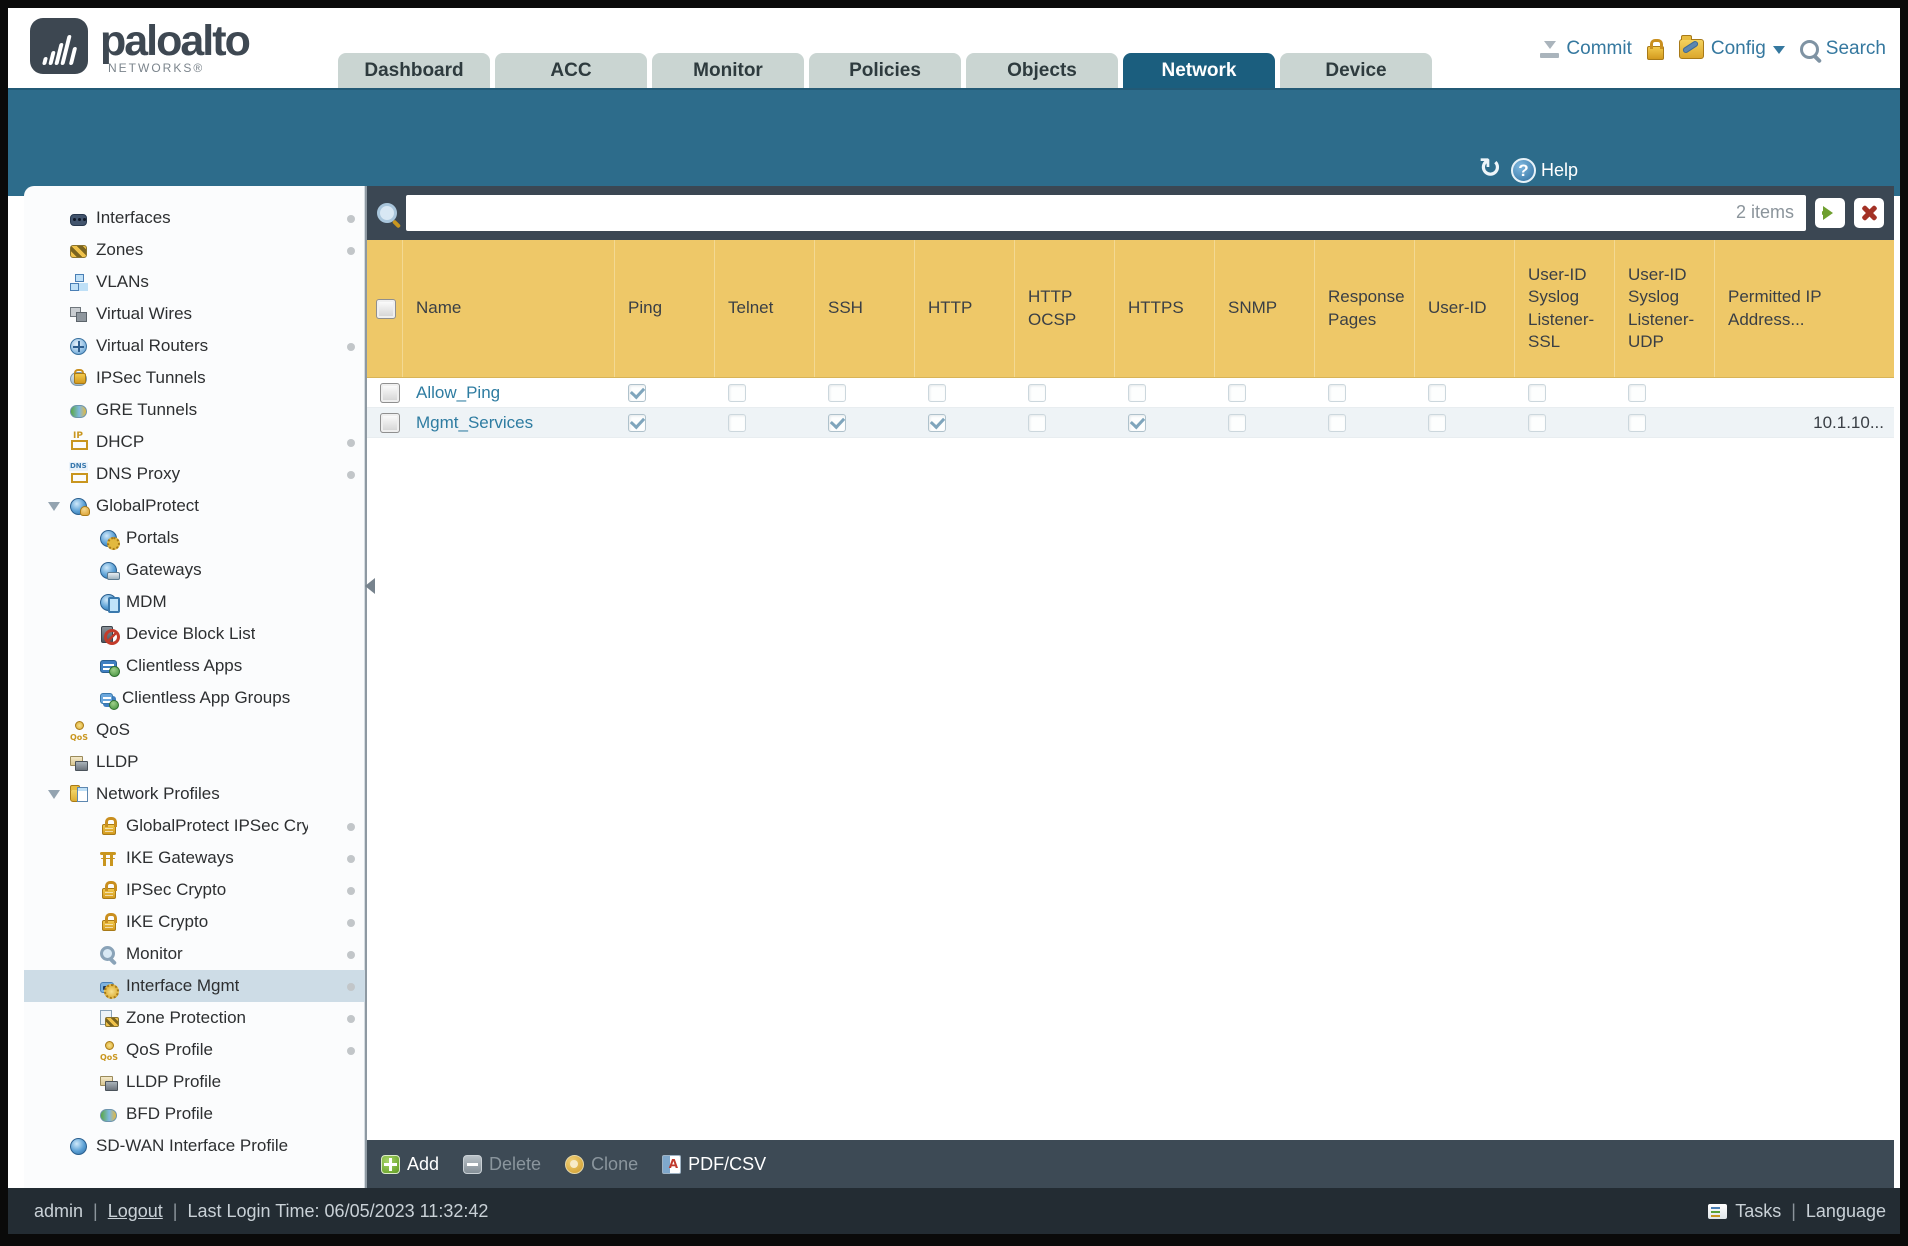 This screenshot has height=1246, width=1908. Describe the element at coordinates (1665, 308) in the screenshot. I see `column-header-user-id-syslog-listener-udp: User-ID Syslog Listener-UDP` at that location.